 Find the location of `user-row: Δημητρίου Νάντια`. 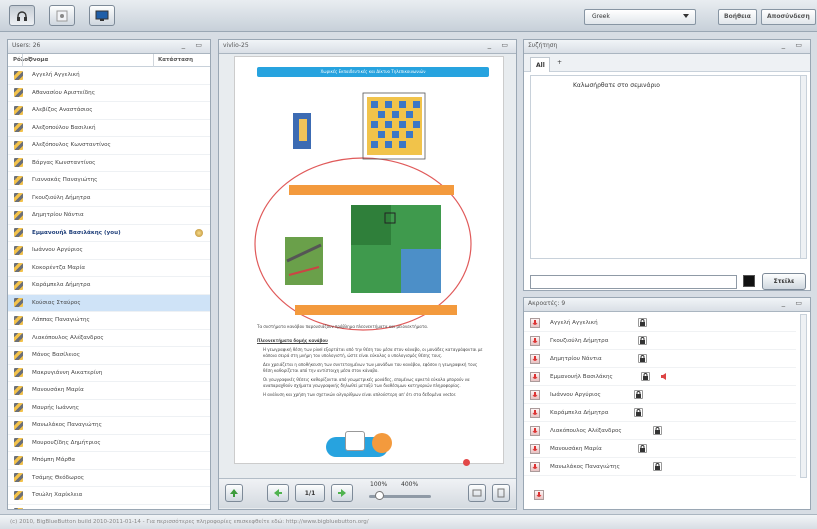

user-row: Δημητρίου Νάντια is located at coordinates (109, 216).